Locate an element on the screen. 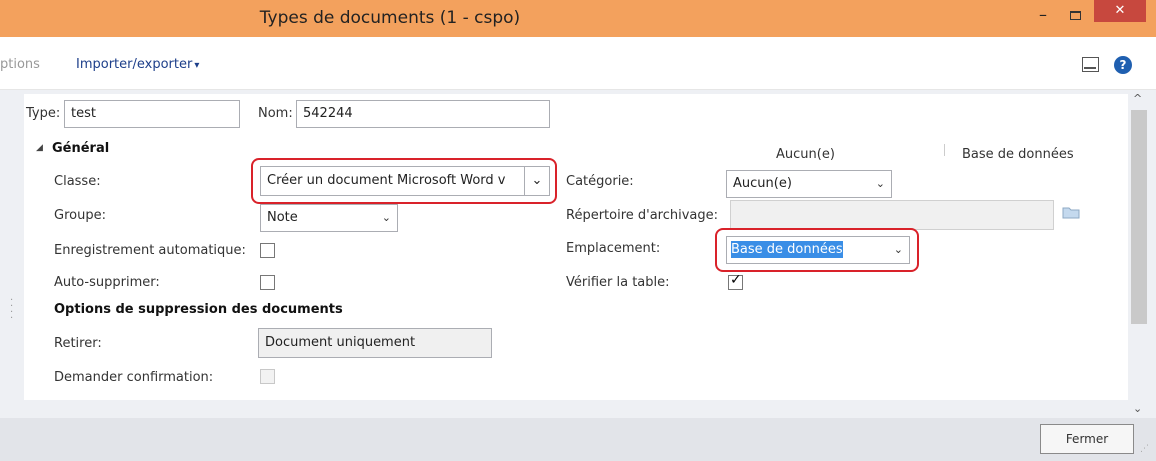  auto-supprimer-label: Auto-supprimer: is located at coordinates (107, 282).